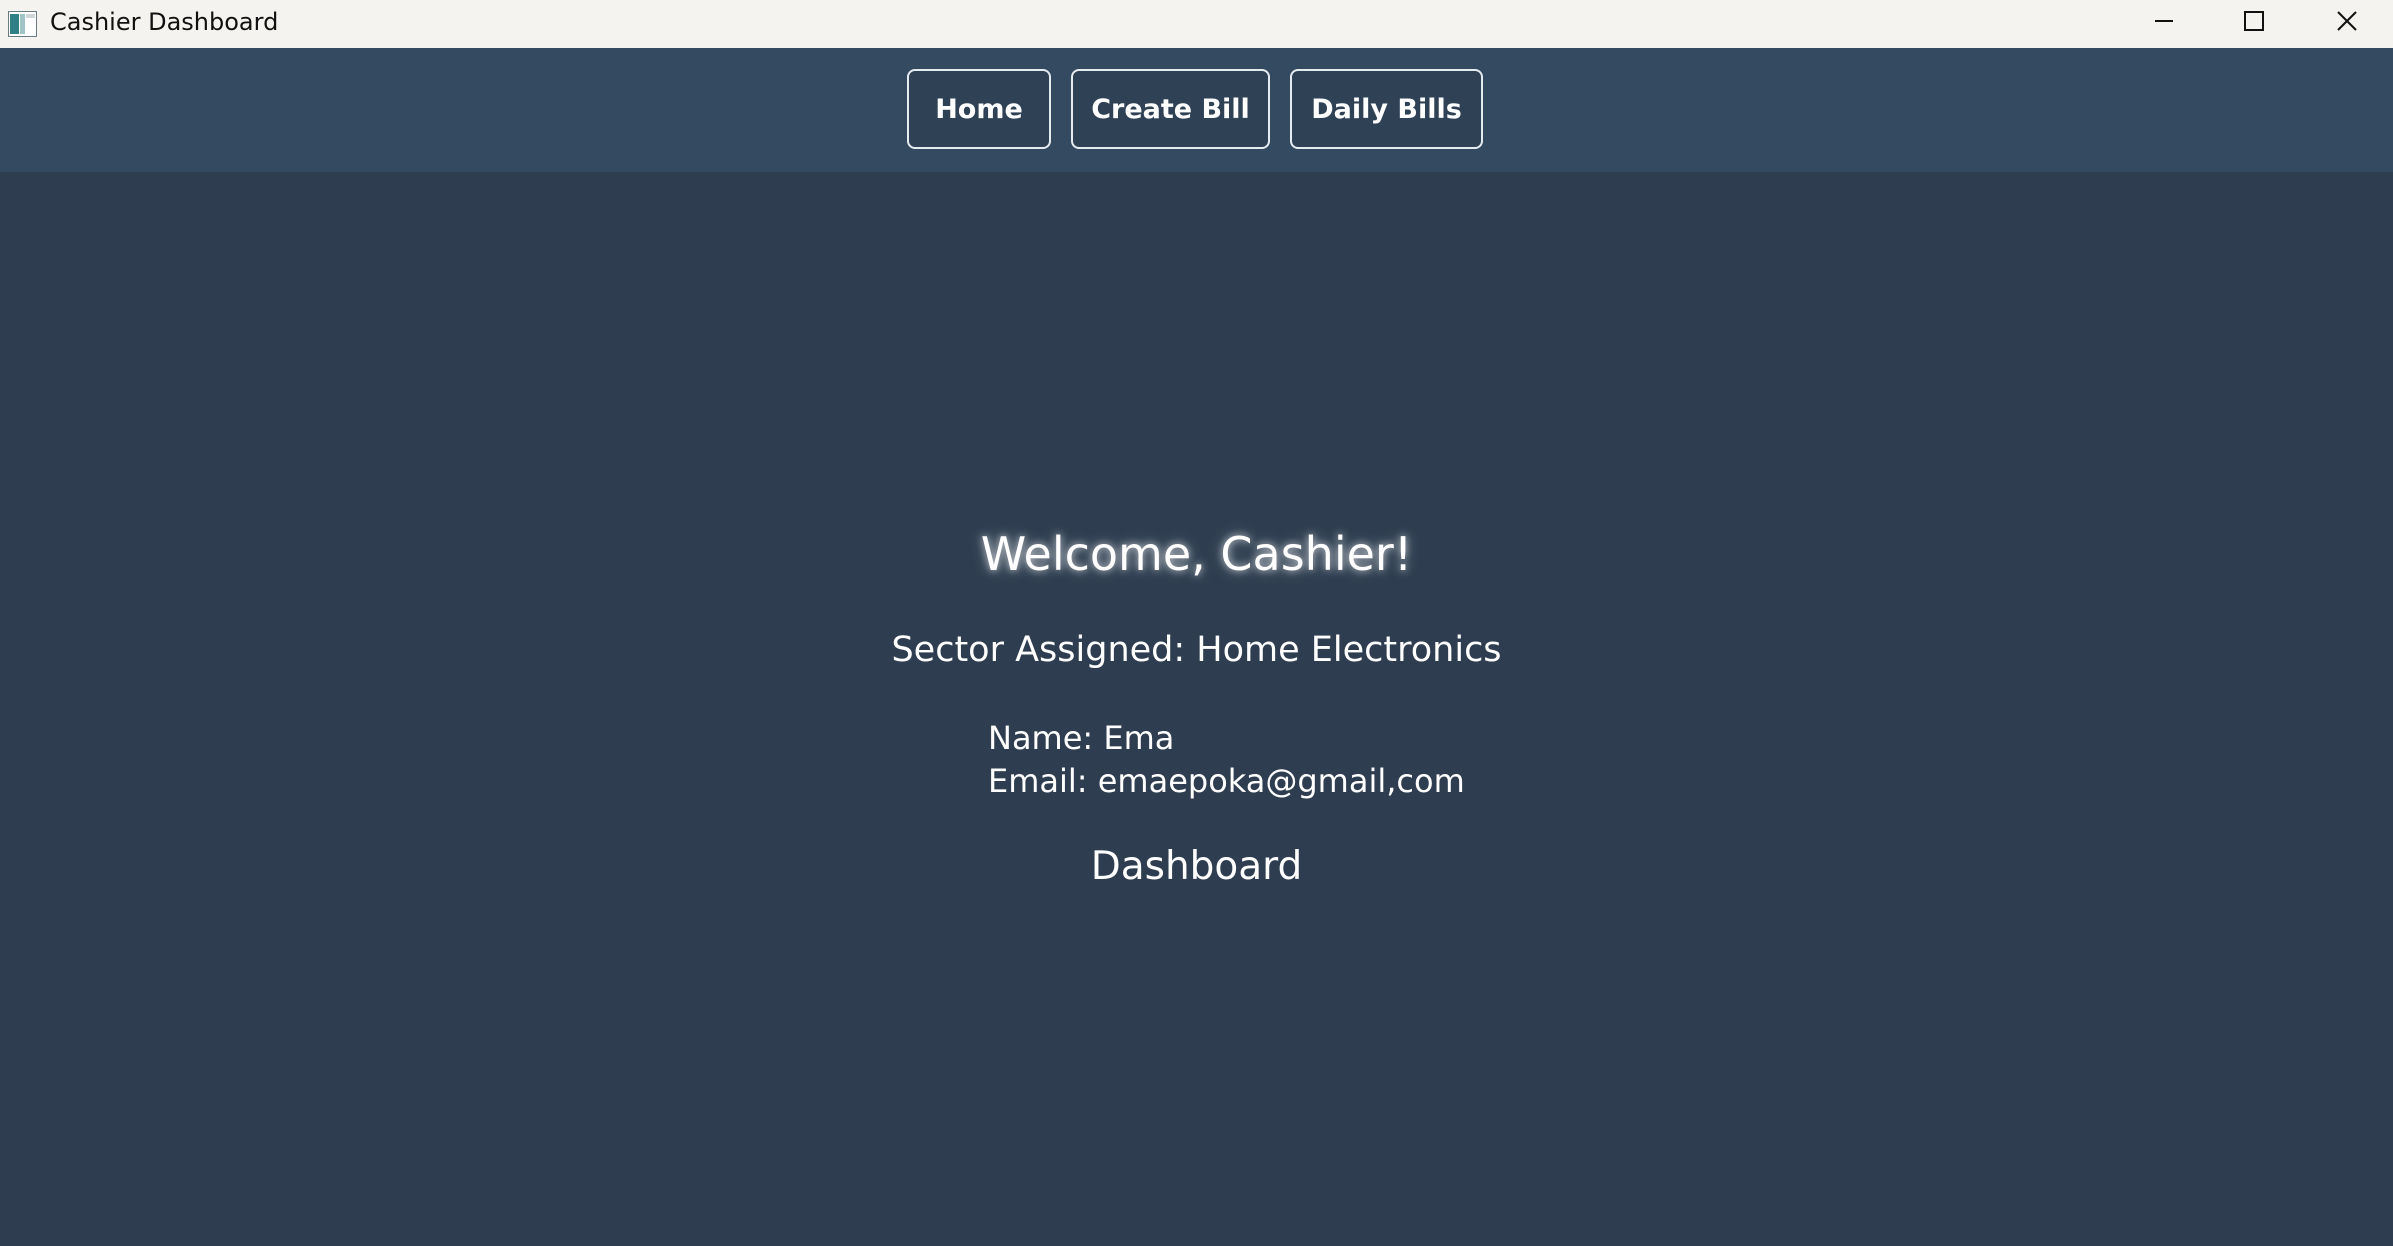  What do you see at coordinates (1226, 781) in the screenshot?
I see `cashier-email-text: Email: emaepoka@gmail,com` at bounding box center [1226, 781].